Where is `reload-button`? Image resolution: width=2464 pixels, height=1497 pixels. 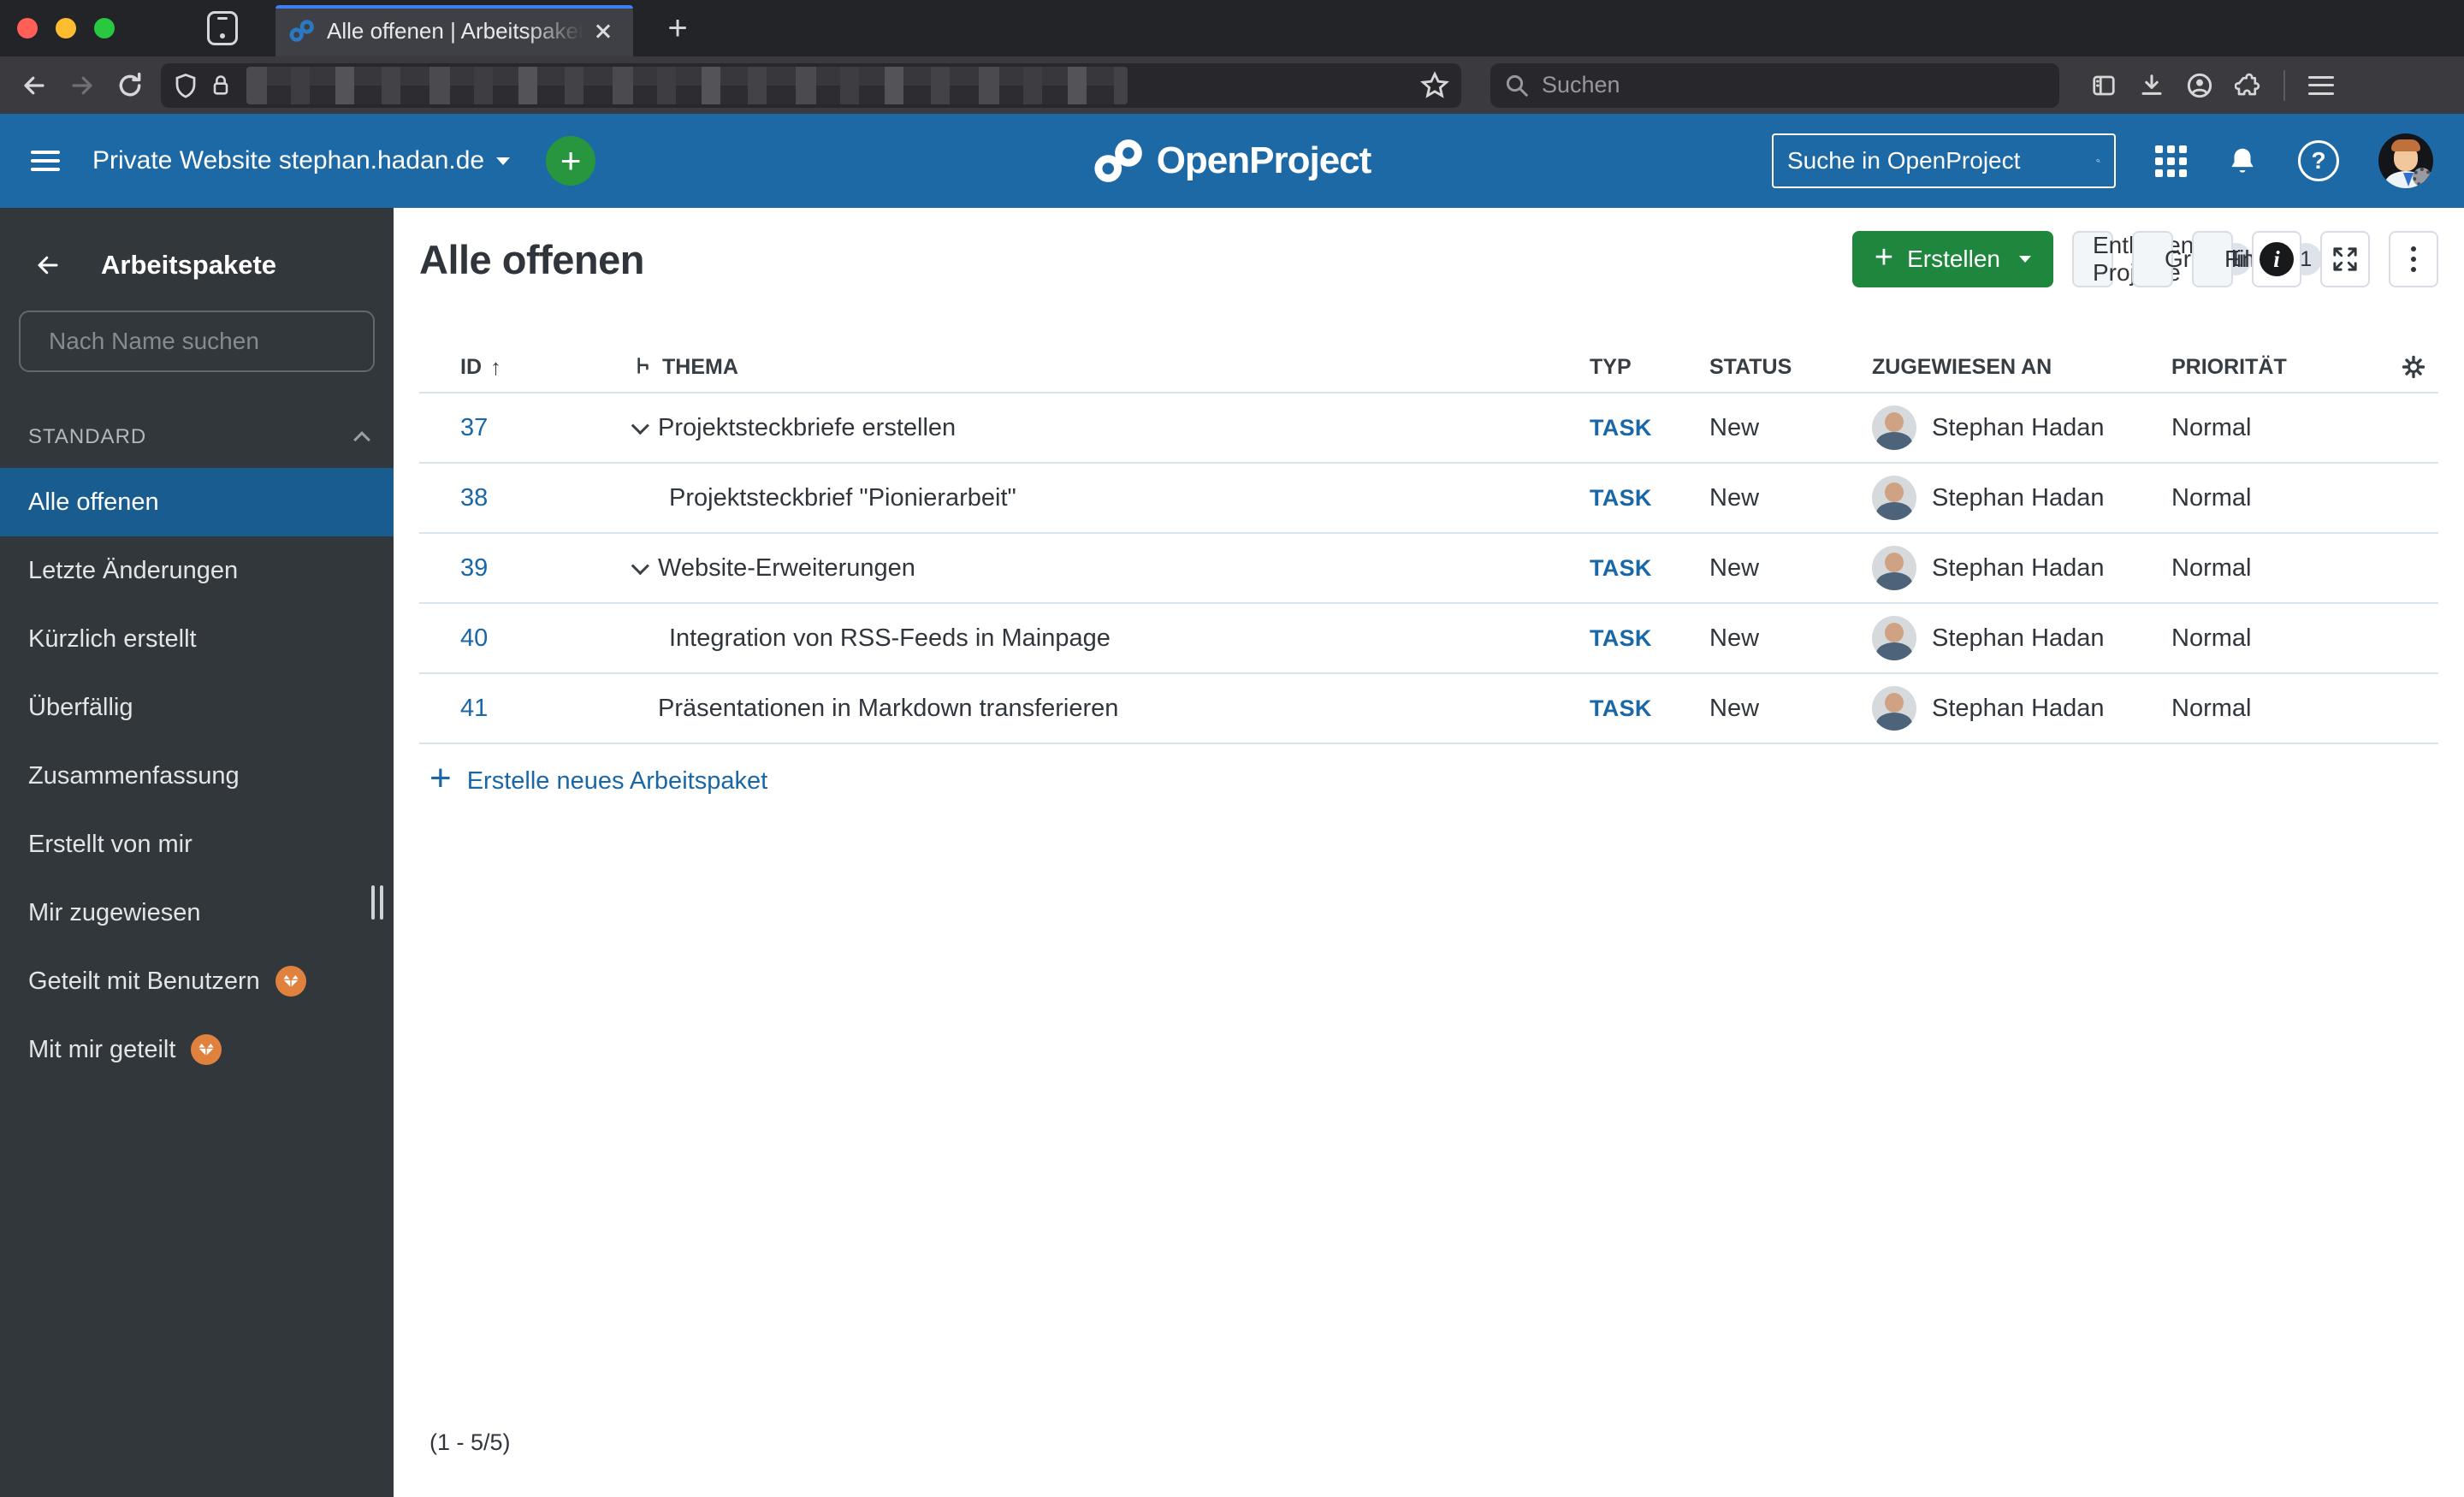 reload-button is located at coordinates (130, 85).